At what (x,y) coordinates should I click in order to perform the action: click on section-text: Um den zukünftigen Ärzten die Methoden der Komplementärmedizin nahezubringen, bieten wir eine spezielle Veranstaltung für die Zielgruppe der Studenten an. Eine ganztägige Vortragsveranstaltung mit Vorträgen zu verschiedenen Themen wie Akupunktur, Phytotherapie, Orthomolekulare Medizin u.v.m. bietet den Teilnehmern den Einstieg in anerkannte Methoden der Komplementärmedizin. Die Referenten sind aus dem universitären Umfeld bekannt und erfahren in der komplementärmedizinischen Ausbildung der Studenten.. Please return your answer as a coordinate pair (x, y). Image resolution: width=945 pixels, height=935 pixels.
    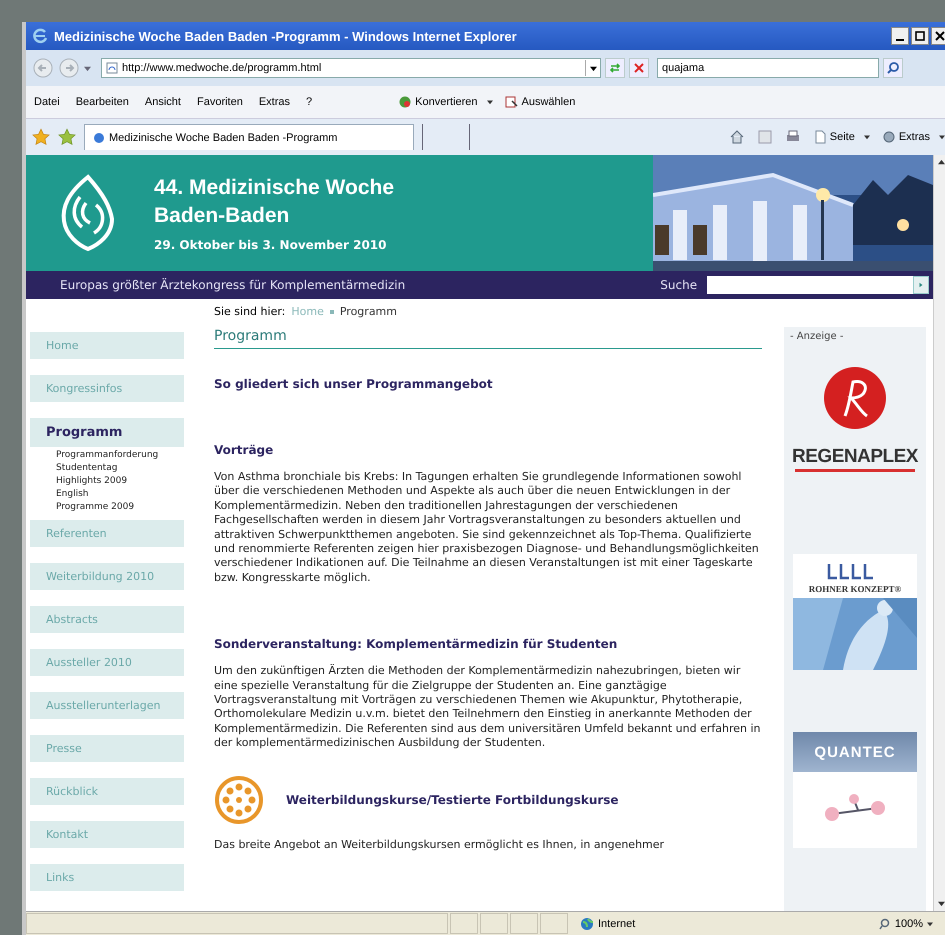
    Looking at the image, I should click on (488, 707).